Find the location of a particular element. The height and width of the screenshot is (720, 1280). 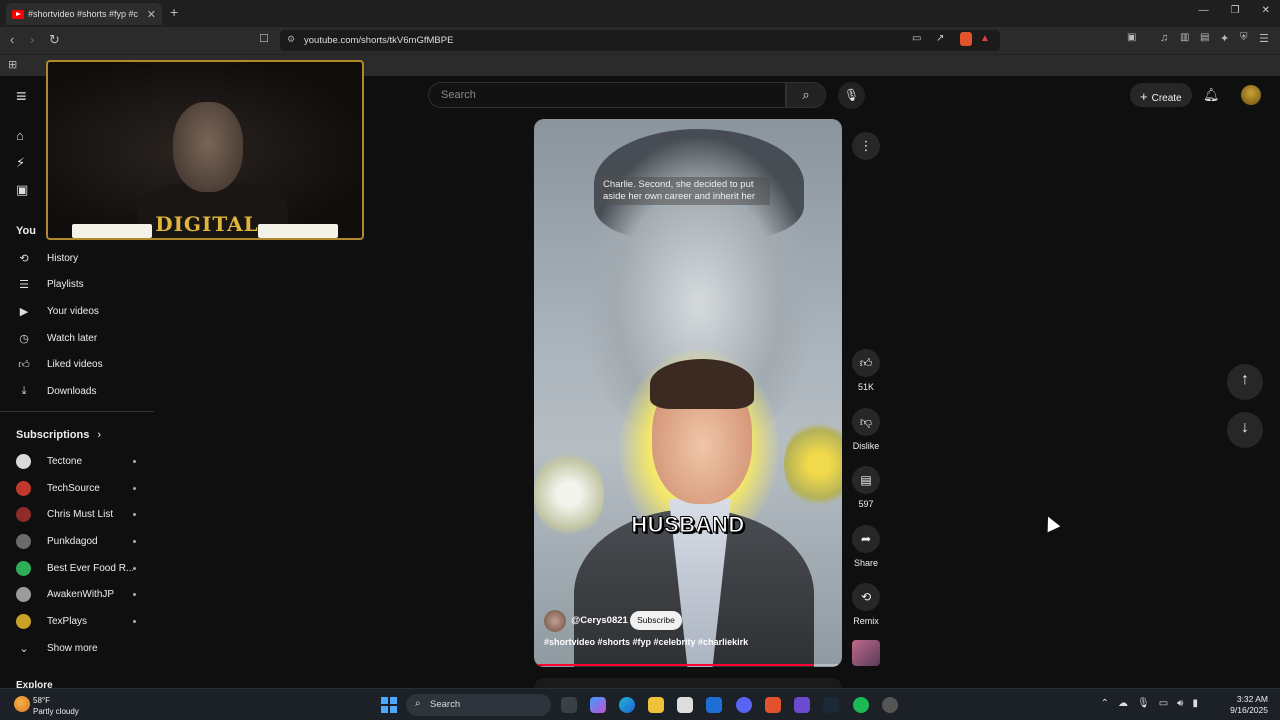

more-options-button: ⋮ is located at coordinates (866, 146).